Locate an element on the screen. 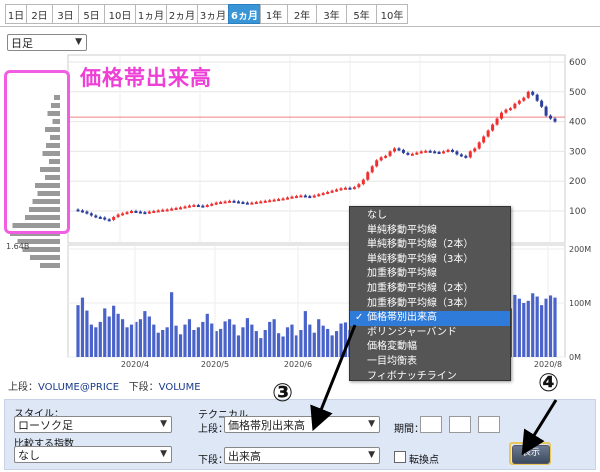 This screenshot has height=472, width=600. period-tab: 2ヵ月 is located at coordinates (182, 14).